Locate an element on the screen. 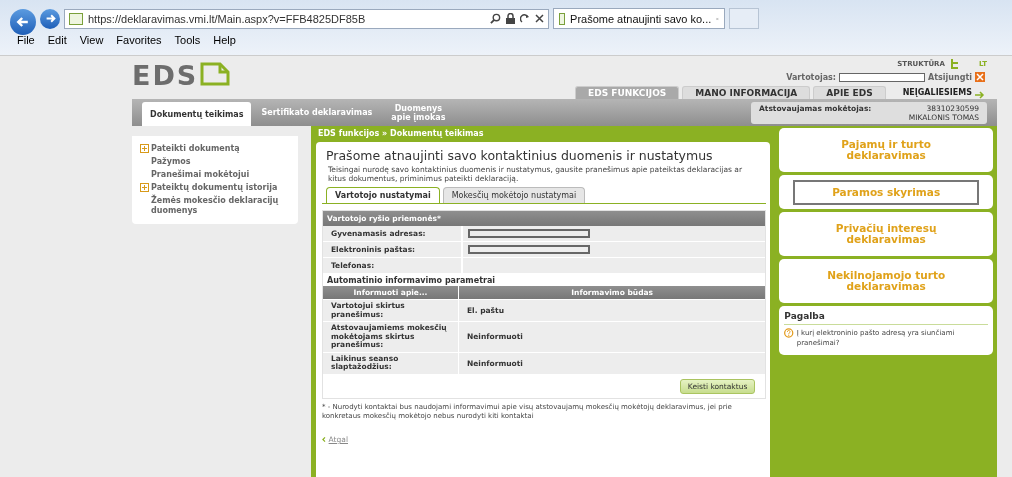  back-button is located at coordinates (23, 21).